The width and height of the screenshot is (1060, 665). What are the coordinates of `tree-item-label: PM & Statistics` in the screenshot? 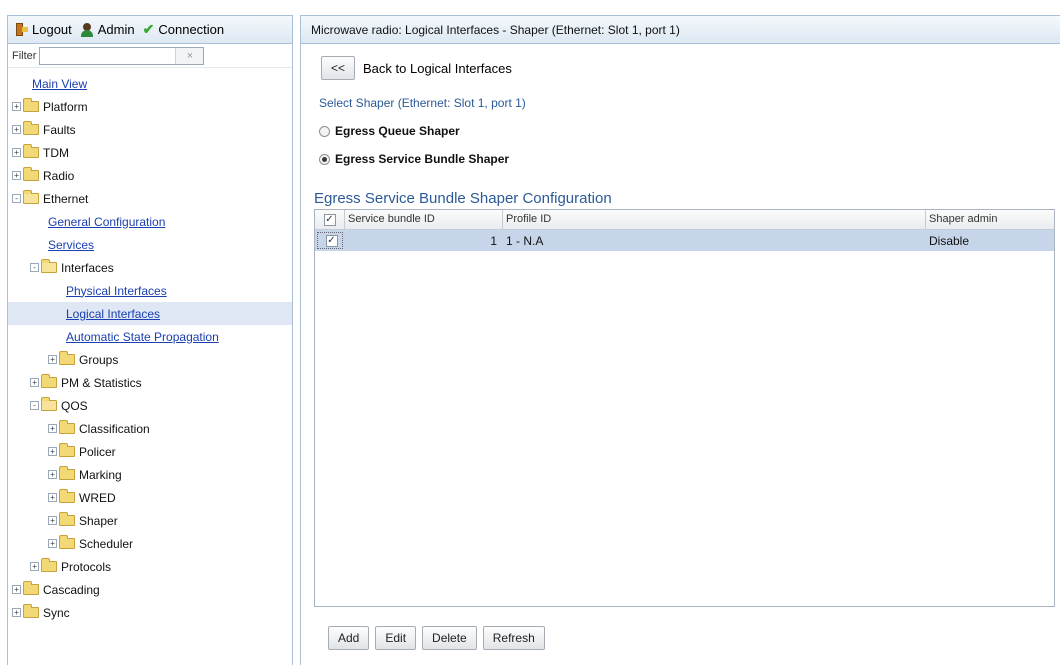 It's located at (101, 382).